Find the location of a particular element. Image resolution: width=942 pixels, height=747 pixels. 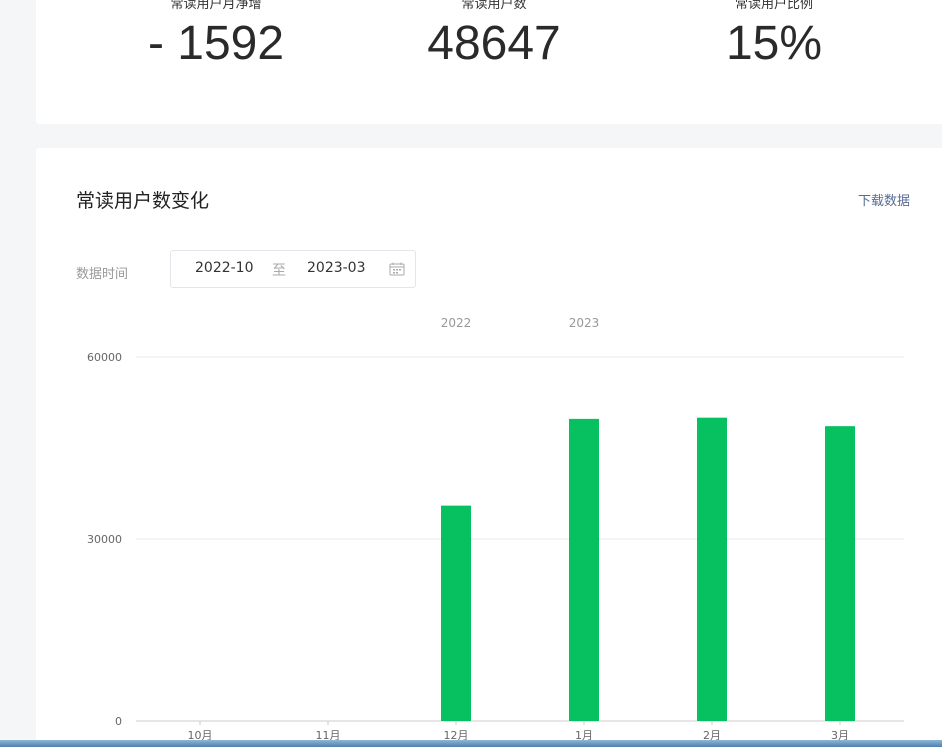

y-tick-label: 30000 is located at coordinates (104, 539).